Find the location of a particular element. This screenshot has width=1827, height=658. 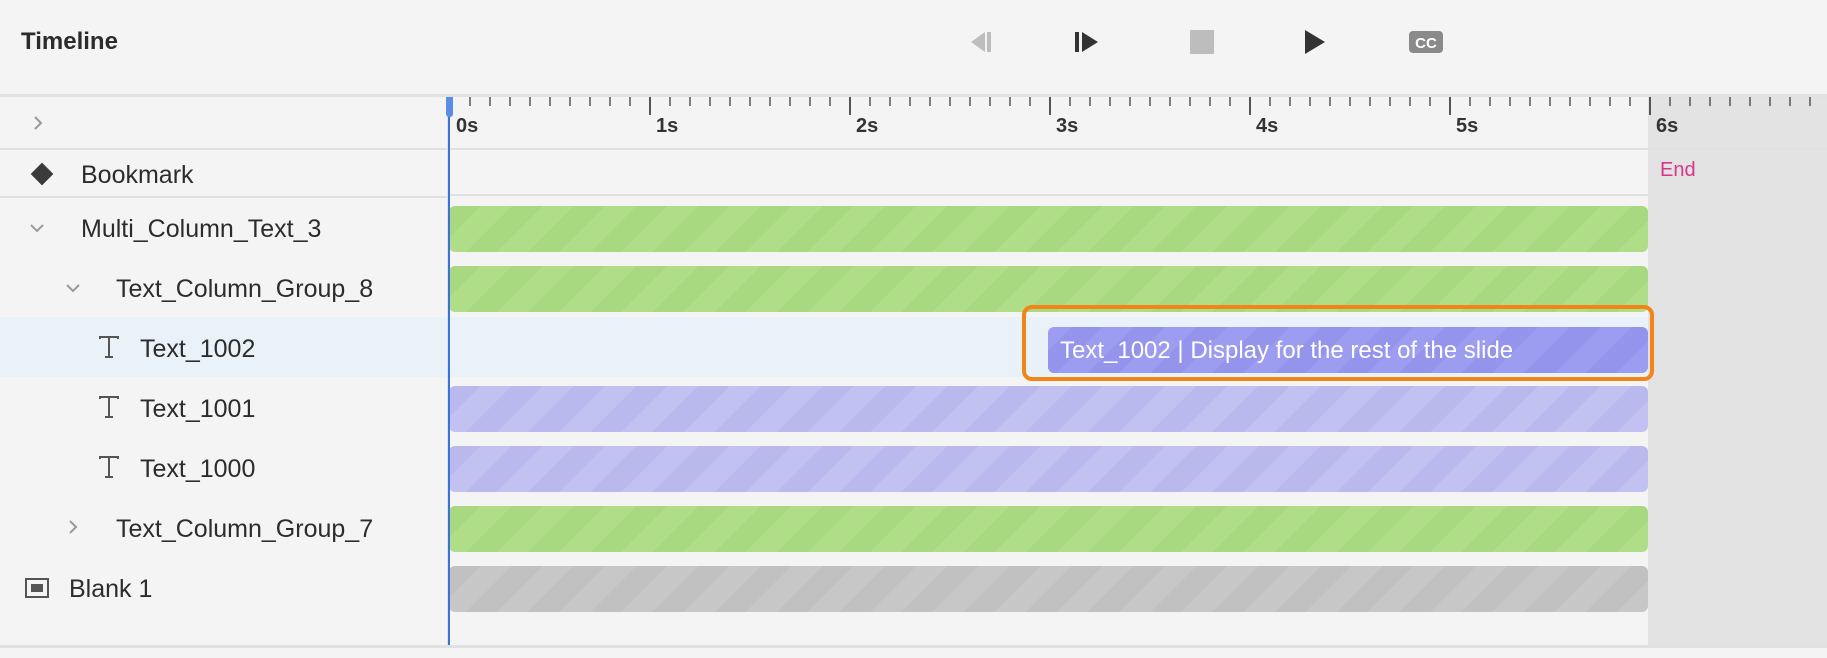

layer-row-text-1000: Text_1000 is located at coordinates (223, 467).